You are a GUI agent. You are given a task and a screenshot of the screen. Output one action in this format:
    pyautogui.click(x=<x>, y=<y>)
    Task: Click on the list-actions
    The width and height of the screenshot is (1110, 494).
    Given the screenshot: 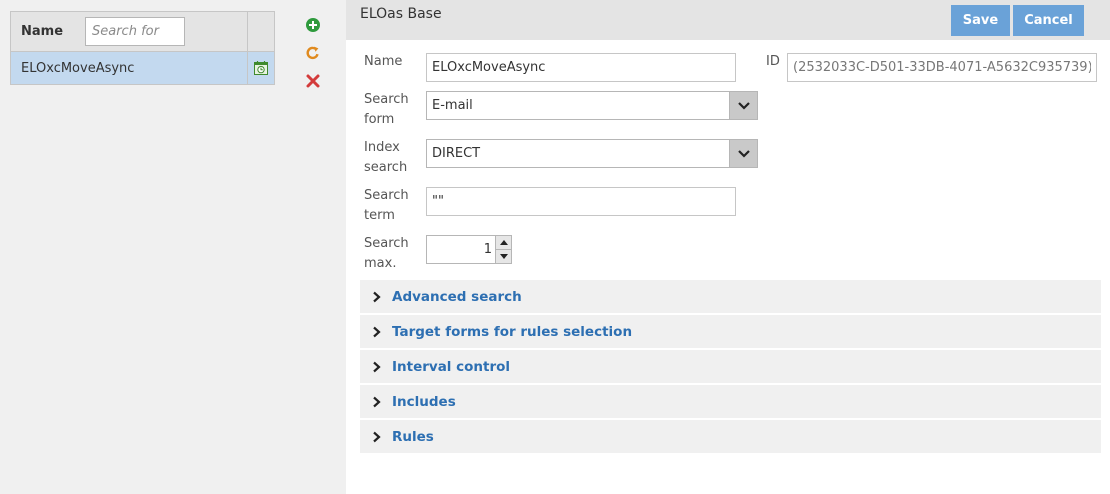 What is the action you would take?
    pyautogui.click(x=314, y=58)
    